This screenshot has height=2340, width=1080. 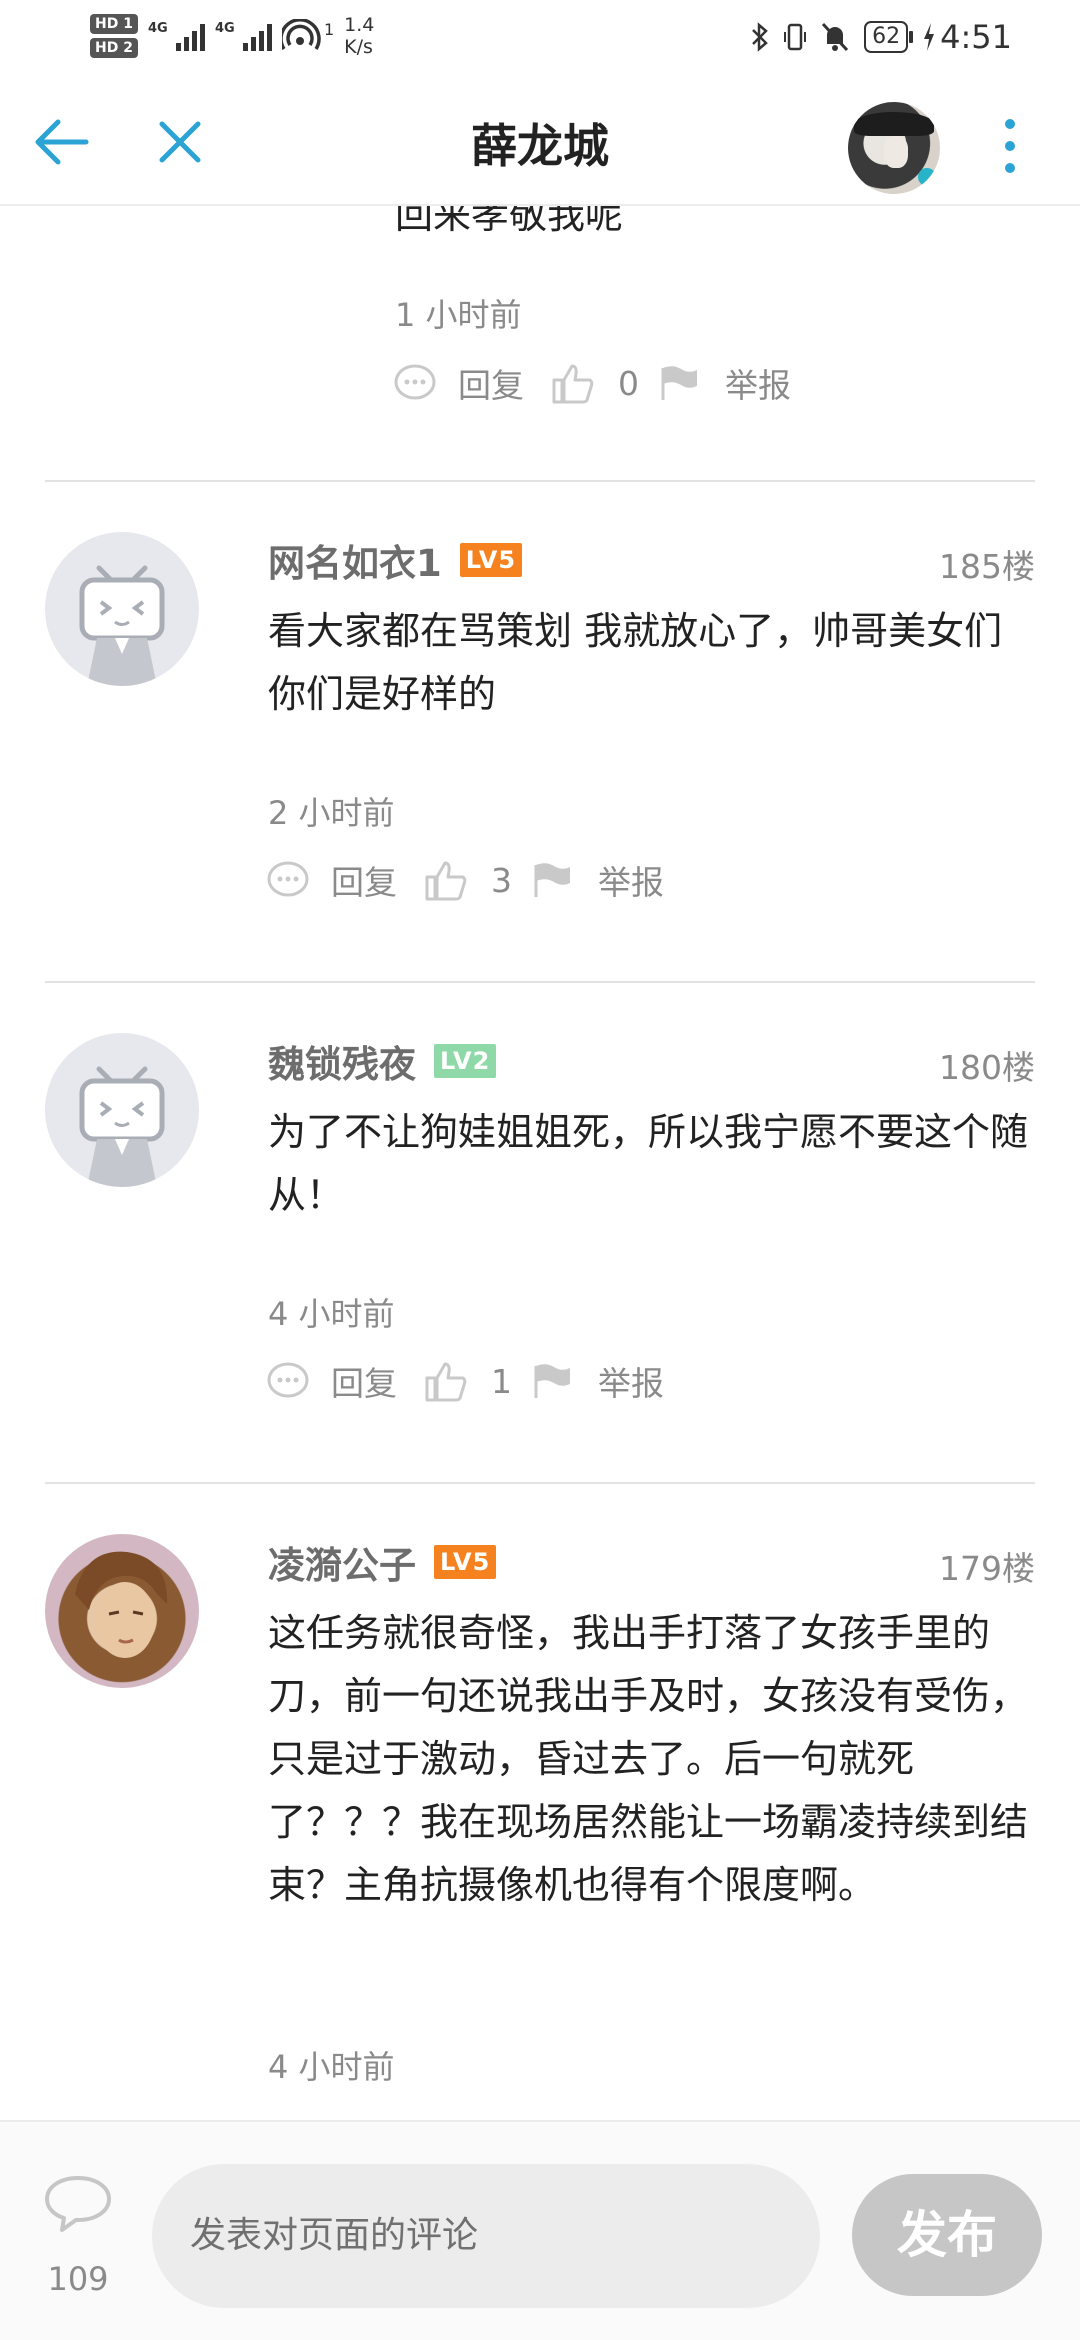 What do you see at coordinates (1010, 146) in the screenshot?
I see `more-vertical-icon` at bounding box center [1010, 146].